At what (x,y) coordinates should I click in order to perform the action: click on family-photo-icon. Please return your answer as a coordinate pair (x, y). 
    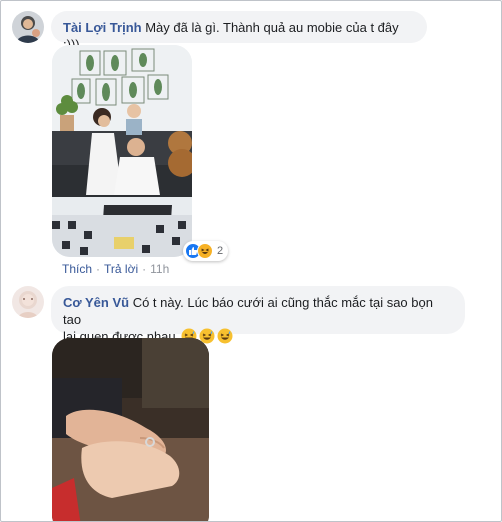
    Looking at the image, I should click on (122, 151).